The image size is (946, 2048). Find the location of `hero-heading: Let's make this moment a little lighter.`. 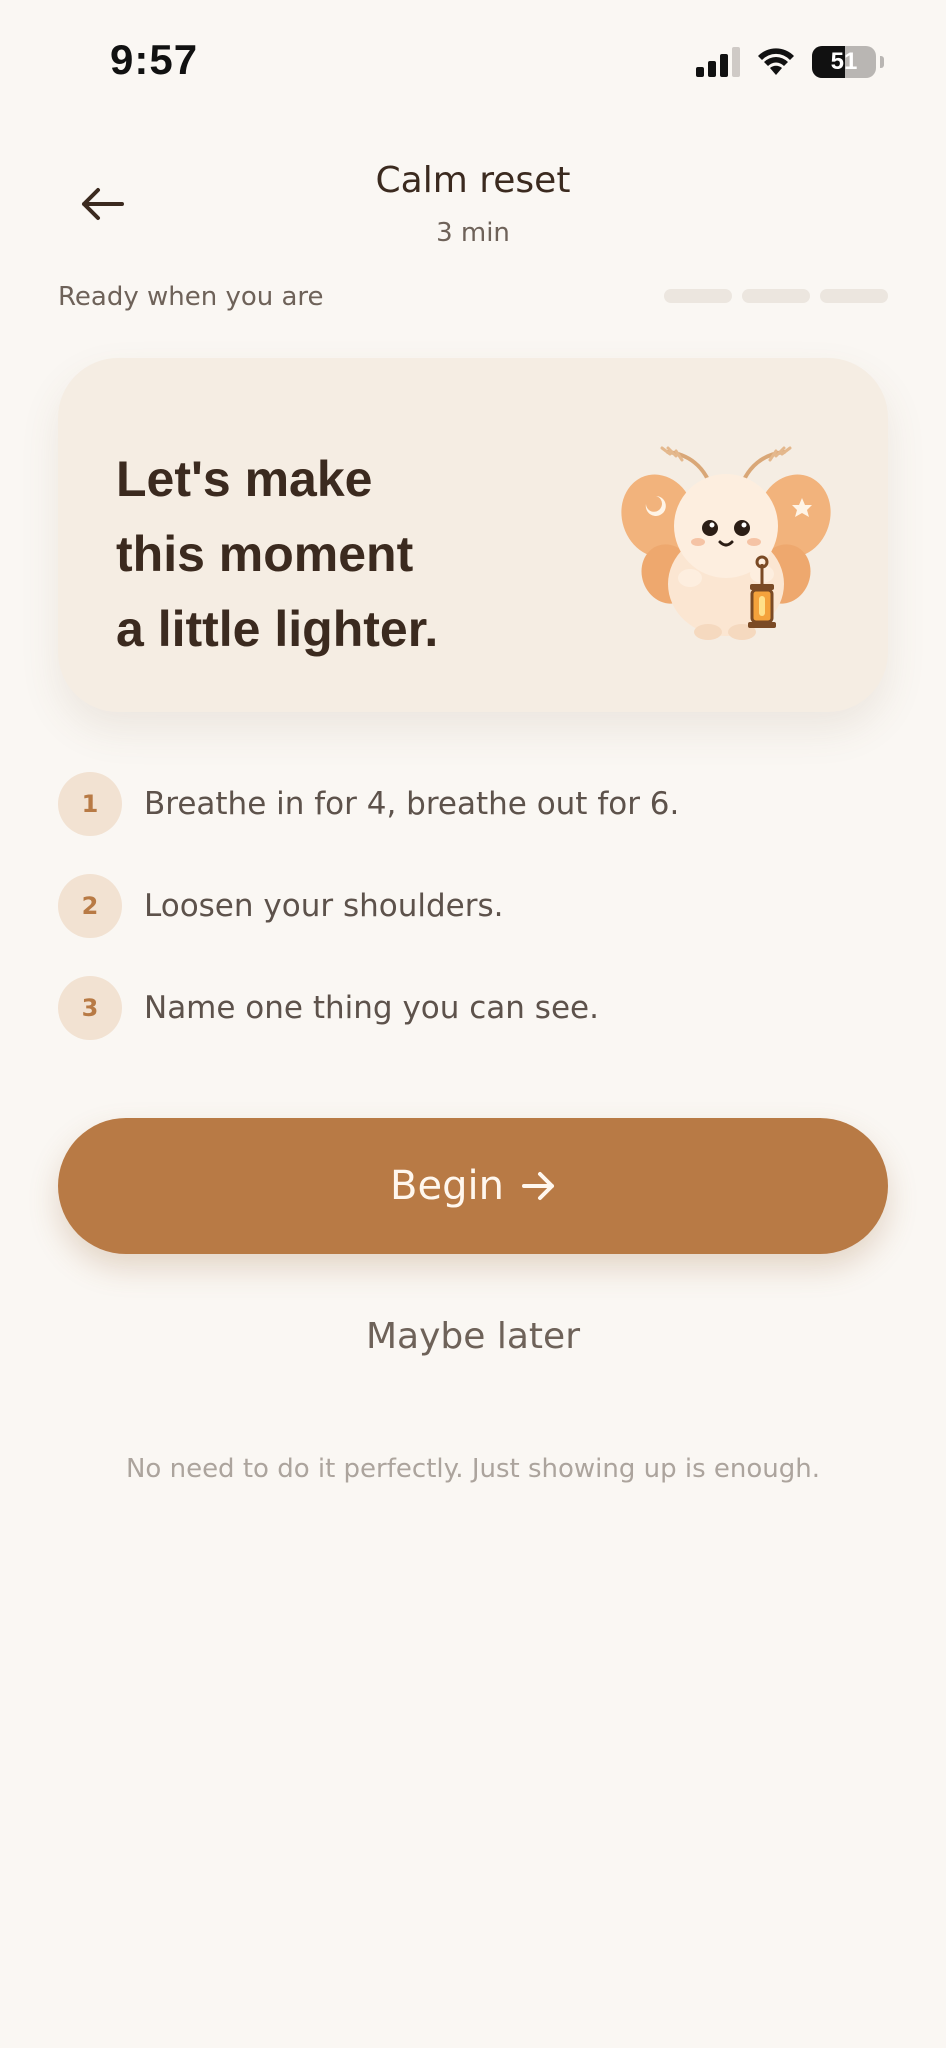

hero-heading: Let's make this moment a little lighter. is located at coordinates (326, 554).